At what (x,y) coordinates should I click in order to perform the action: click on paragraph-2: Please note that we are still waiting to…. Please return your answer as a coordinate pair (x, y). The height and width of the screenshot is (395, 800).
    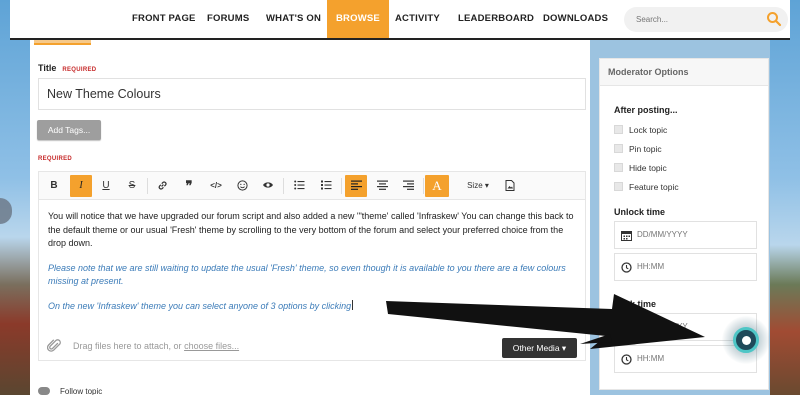
    Looking at the image, I should click on (307, 274).